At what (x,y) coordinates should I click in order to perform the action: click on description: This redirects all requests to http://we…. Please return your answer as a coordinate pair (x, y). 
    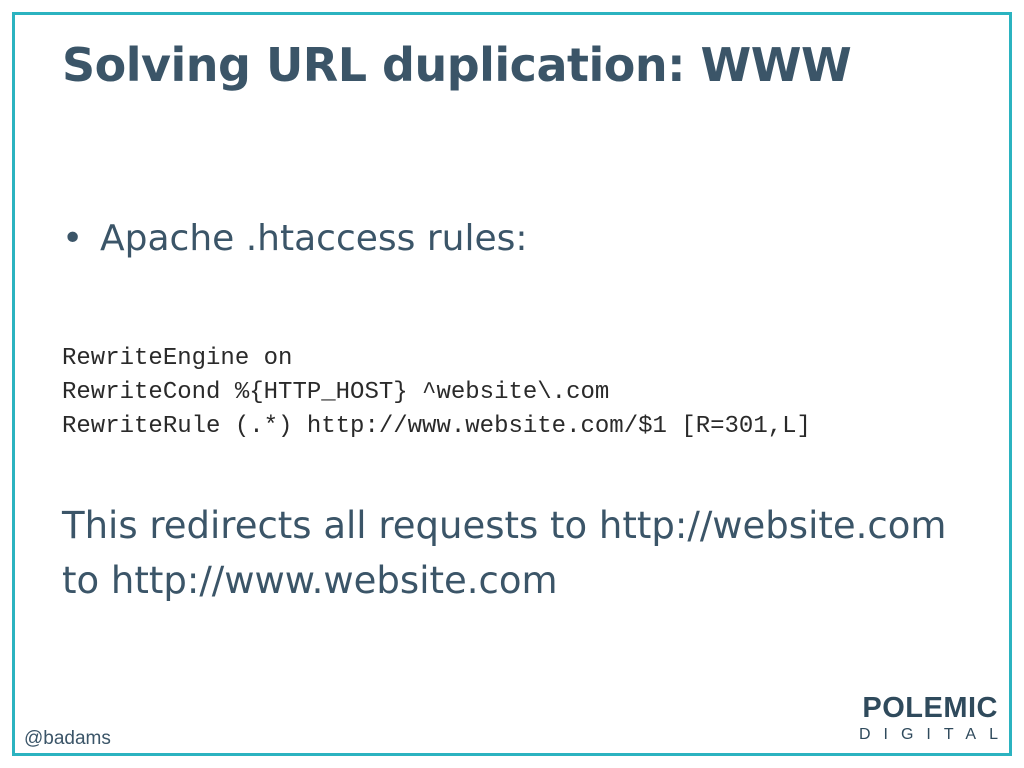
    Looking at the image, I should click on (522, 553).